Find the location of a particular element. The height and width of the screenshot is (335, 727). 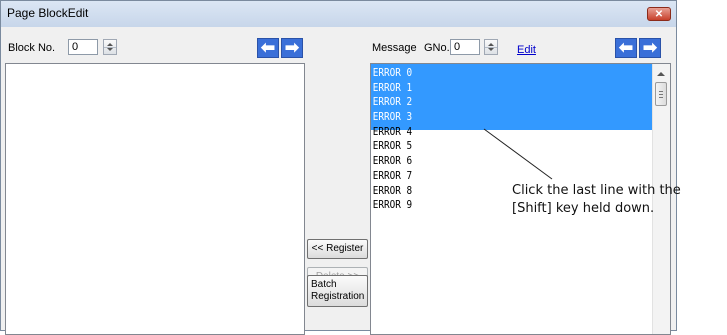

message-label: Message is located at coordinates (394, 48).